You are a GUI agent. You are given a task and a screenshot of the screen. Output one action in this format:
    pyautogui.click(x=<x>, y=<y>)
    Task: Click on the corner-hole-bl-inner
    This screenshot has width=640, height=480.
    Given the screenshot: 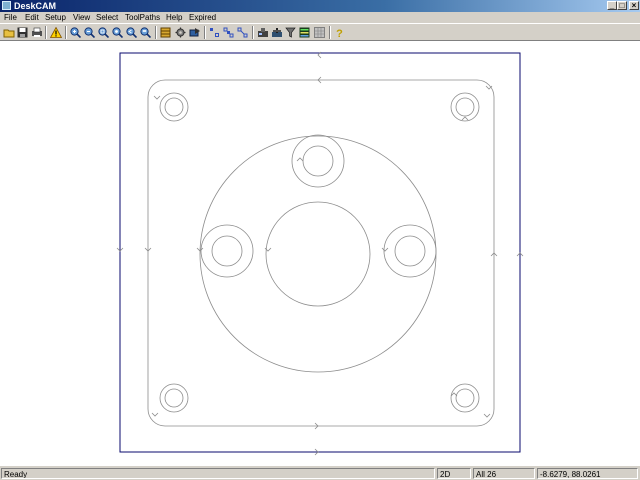 What is the action you would take?
    pyautogui.click(x=174, y=398)
    